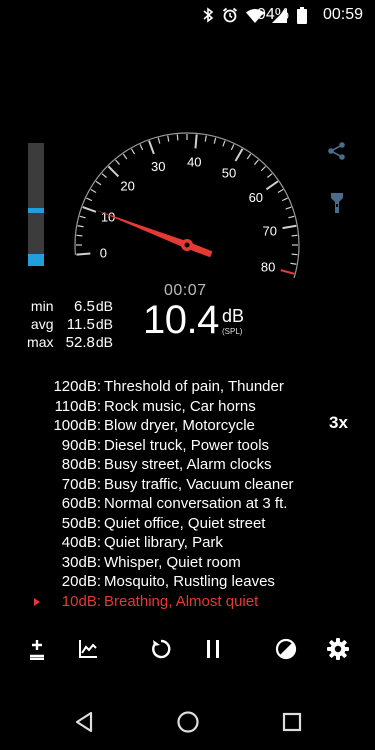 This screenshot has width=375, height=750. What do you see at coordinates (302, 15) in the screenshot?
I see `battery-icon` at bounding box center [302, 15].